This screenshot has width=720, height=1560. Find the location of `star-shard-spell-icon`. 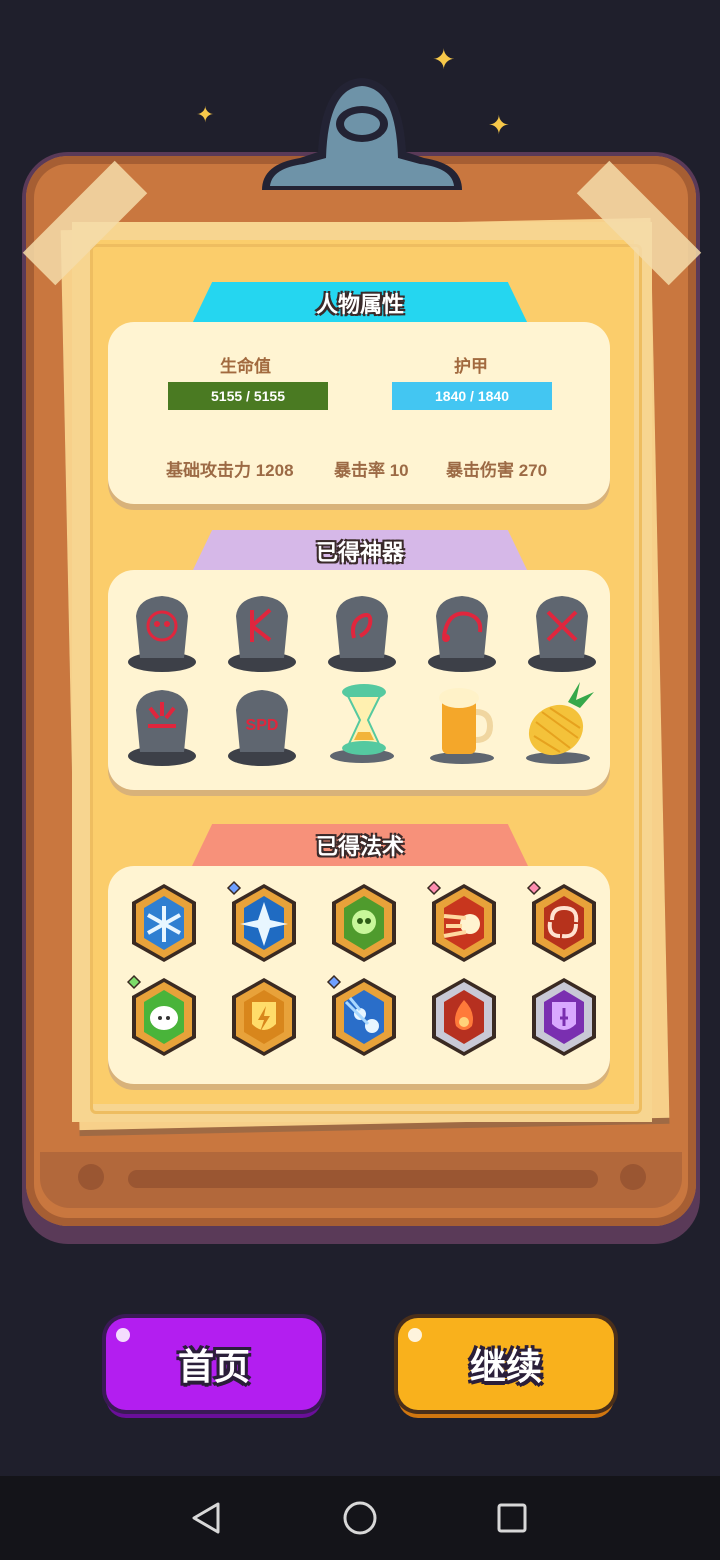

star-shard-spell-icon is located at coordinates (264, 924).